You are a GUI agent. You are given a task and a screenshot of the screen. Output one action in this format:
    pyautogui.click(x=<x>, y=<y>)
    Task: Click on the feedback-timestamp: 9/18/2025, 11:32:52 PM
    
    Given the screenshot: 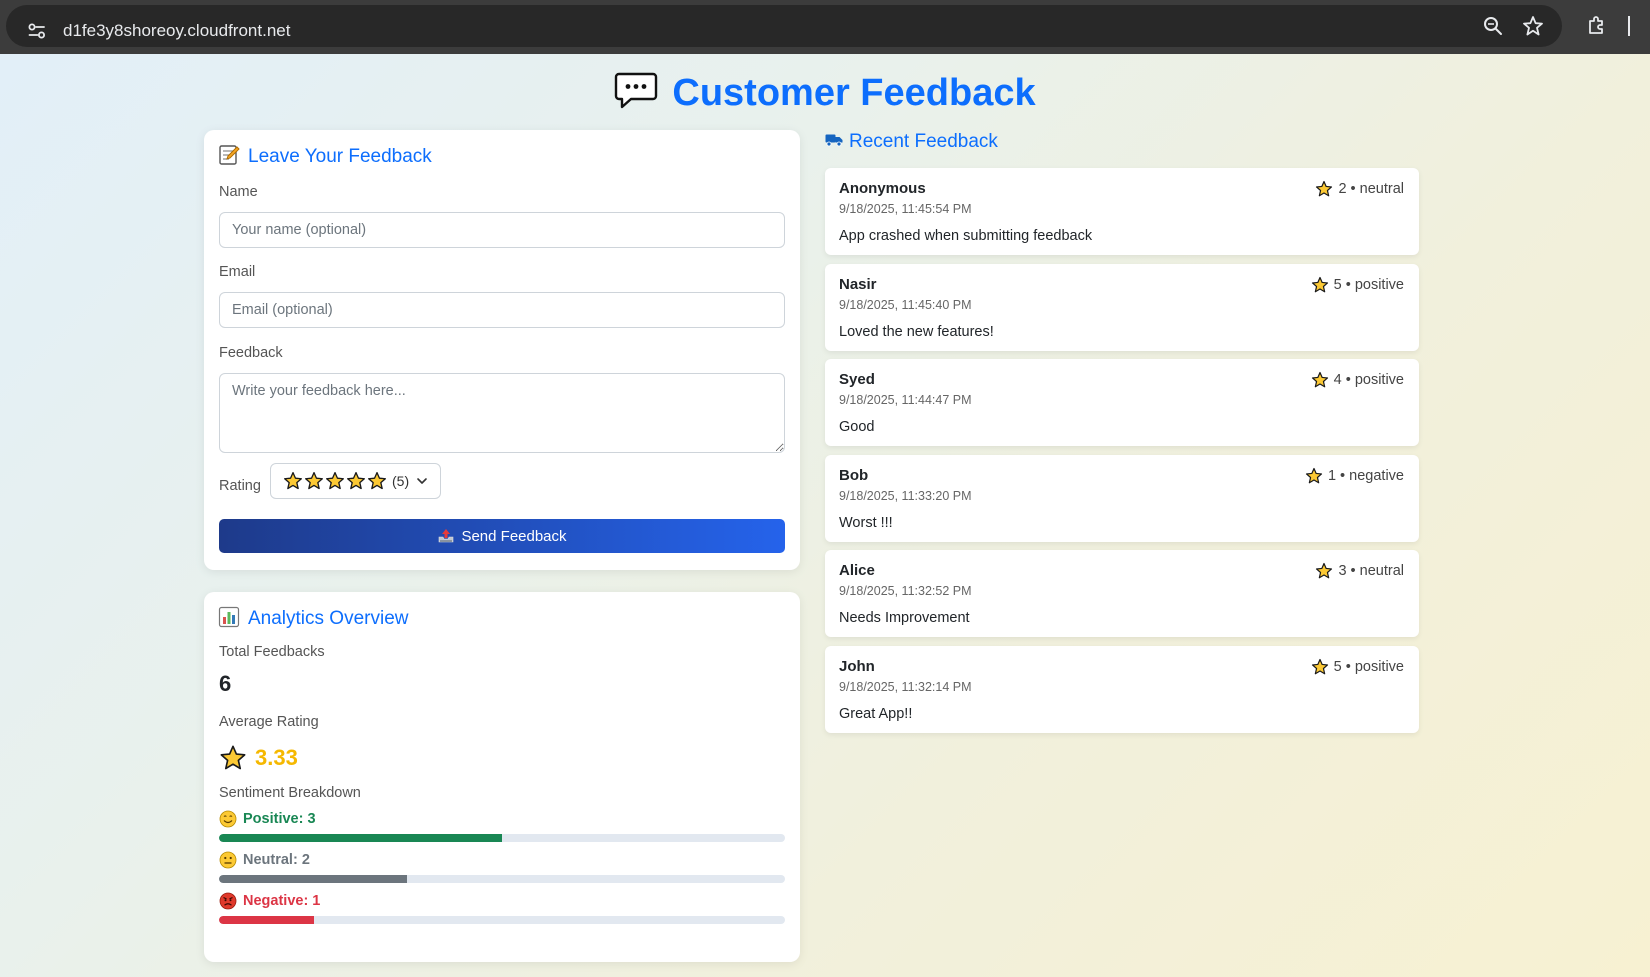 What is the action you would take?
    pyautogui.click(x=905, y=591)
    